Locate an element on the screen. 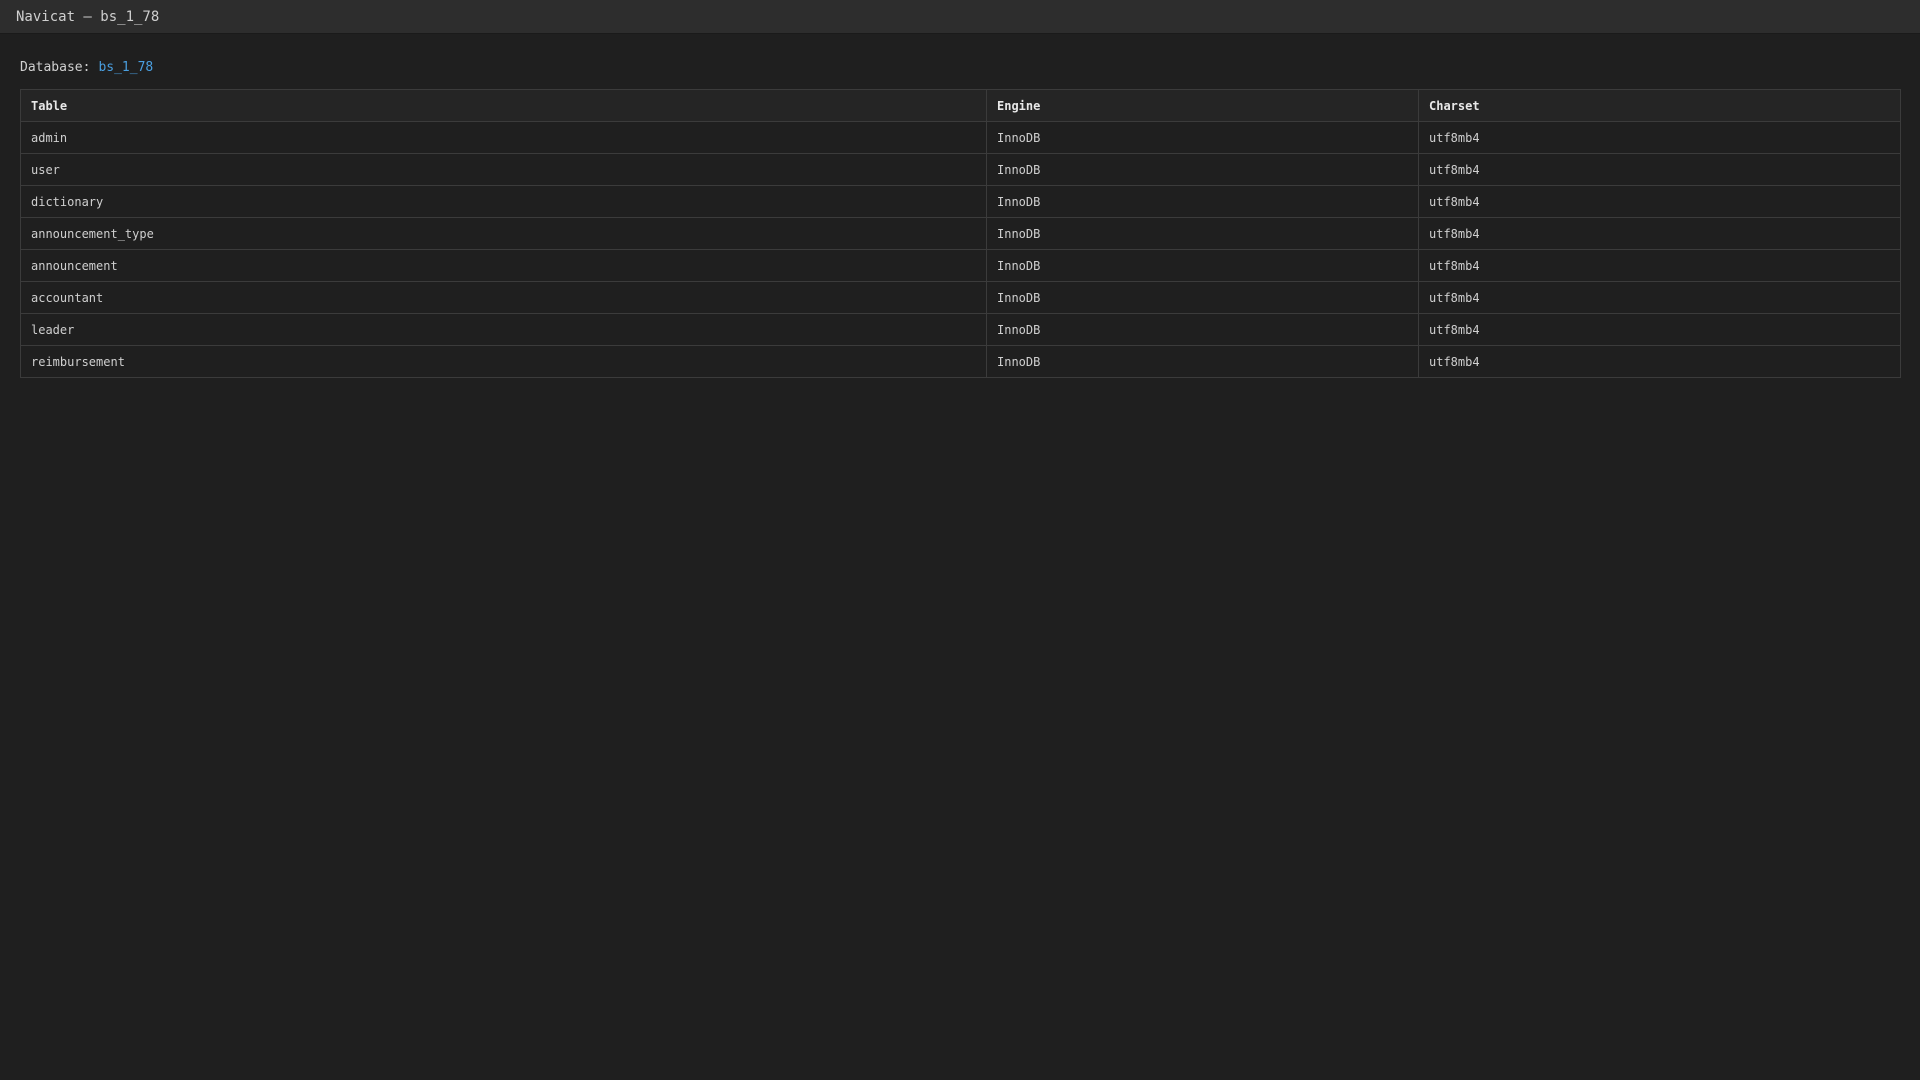  window-title: Navicat — bs_1_78 is located at coordinates (88, 16).